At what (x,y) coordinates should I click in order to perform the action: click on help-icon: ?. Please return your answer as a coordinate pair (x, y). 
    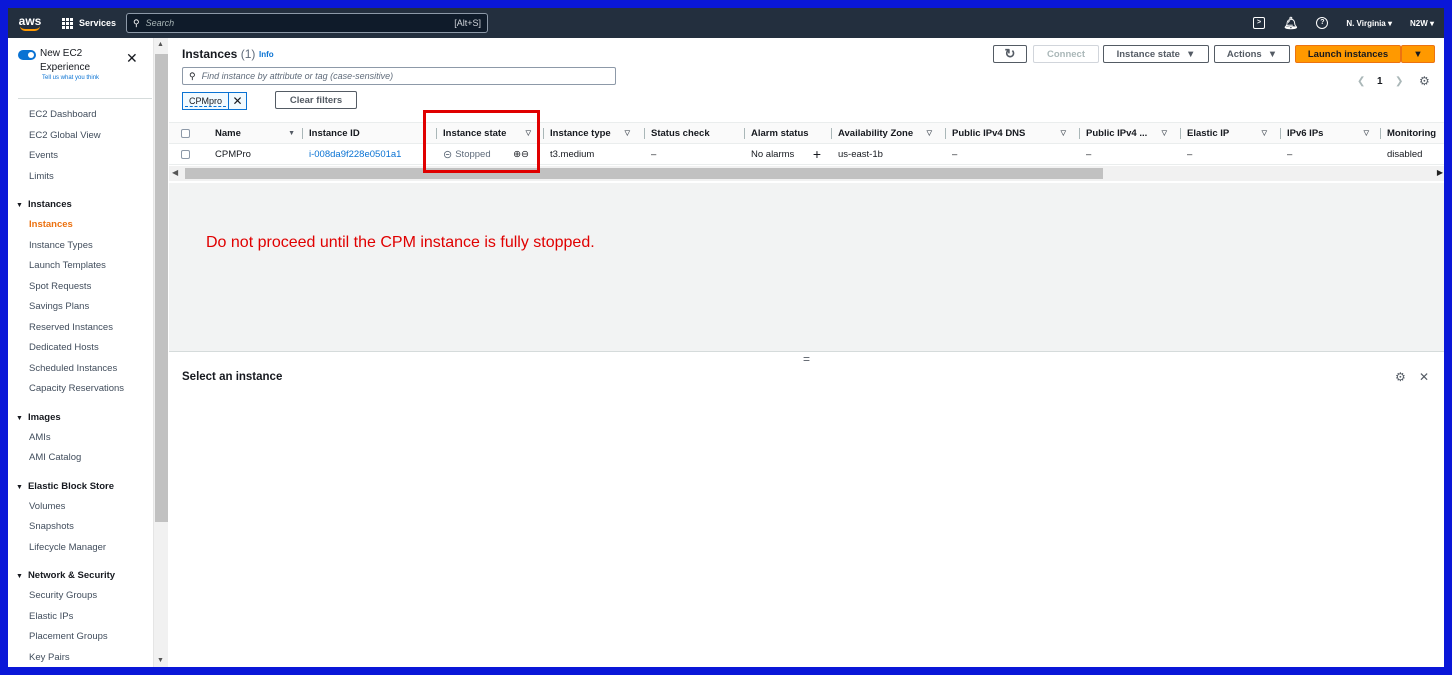
    Looking at the image, I should click on (1322, 23).